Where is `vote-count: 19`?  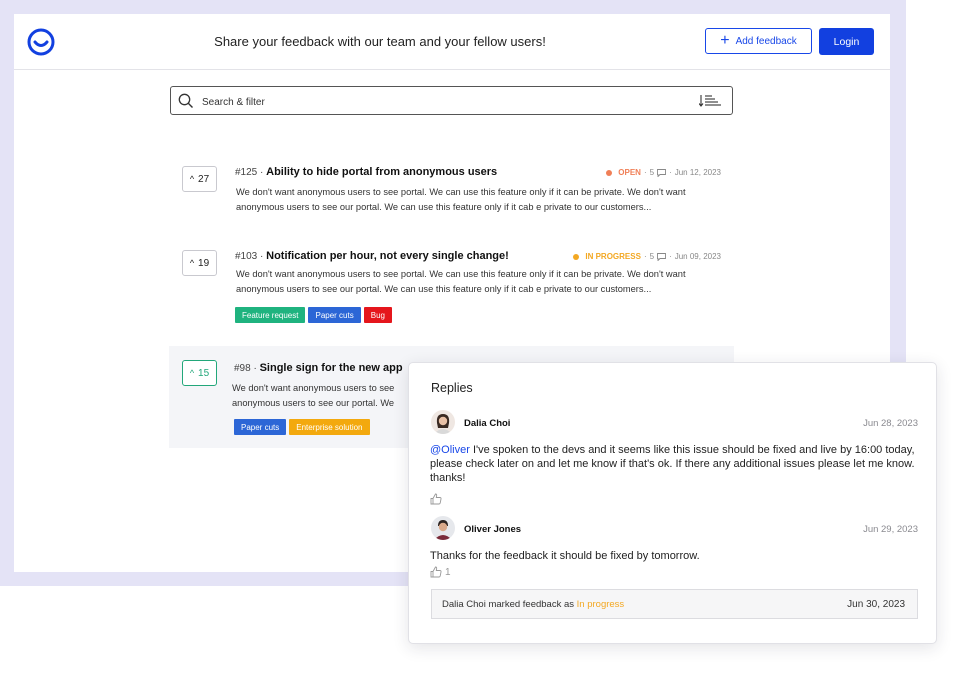 vote-count: 19 is located at coordinates (204, 263).